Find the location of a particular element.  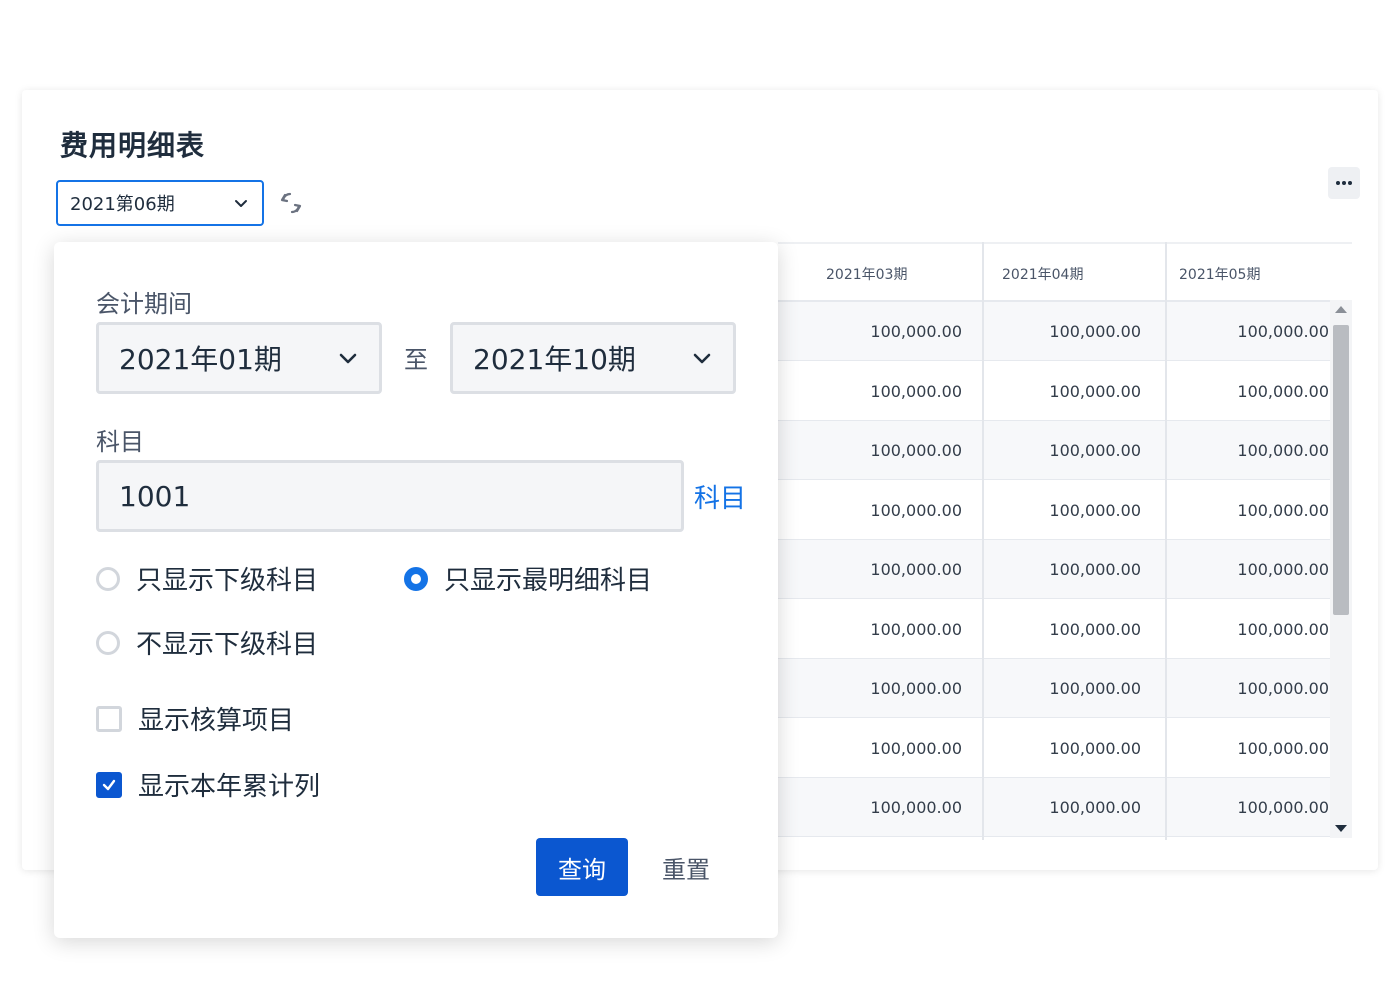

radio-subordinate-only: 只显示下级科目 is located at coordinates (207, 578).